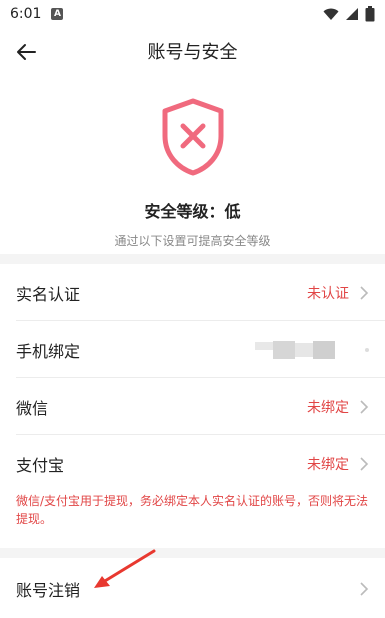 Image resolution: width=385 pixels, height=618 pixels. I want to click on page-title: 账号与安全, so click(192, 52).